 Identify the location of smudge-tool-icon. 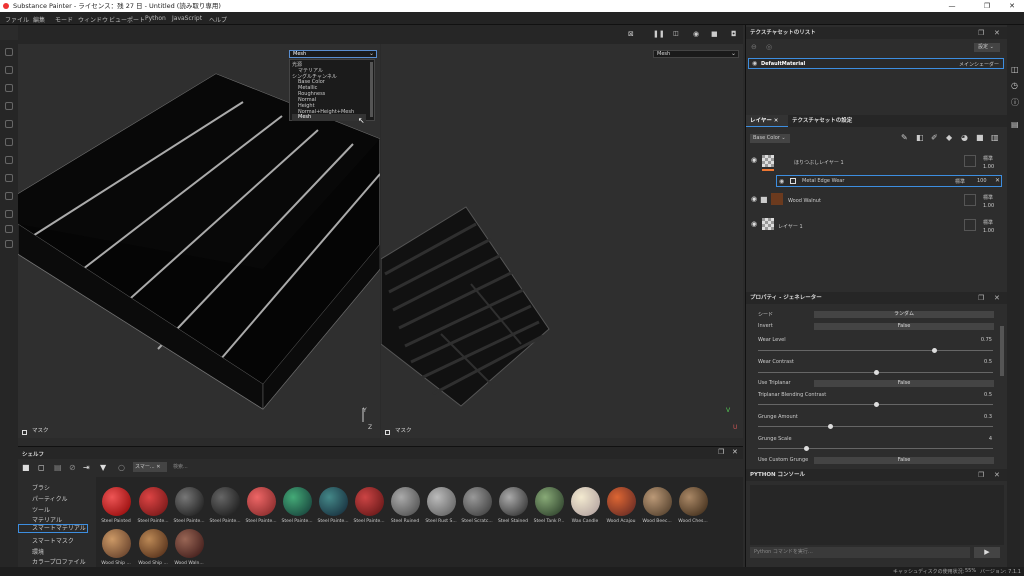
(9, 124).